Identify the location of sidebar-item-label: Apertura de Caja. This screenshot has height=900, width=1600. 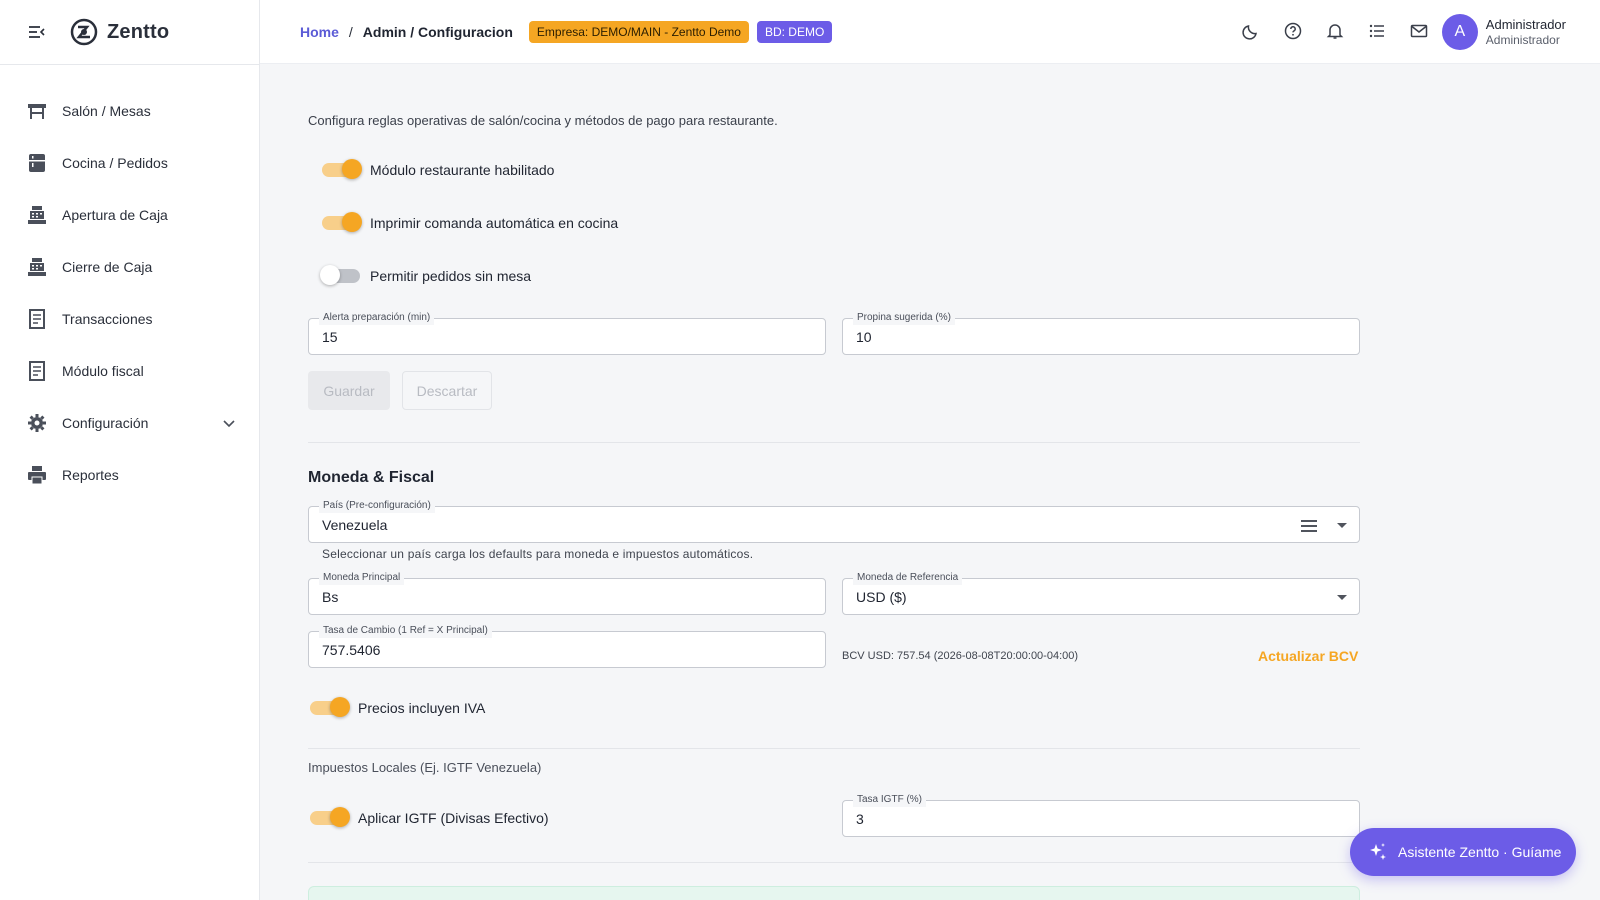
(115, 215).